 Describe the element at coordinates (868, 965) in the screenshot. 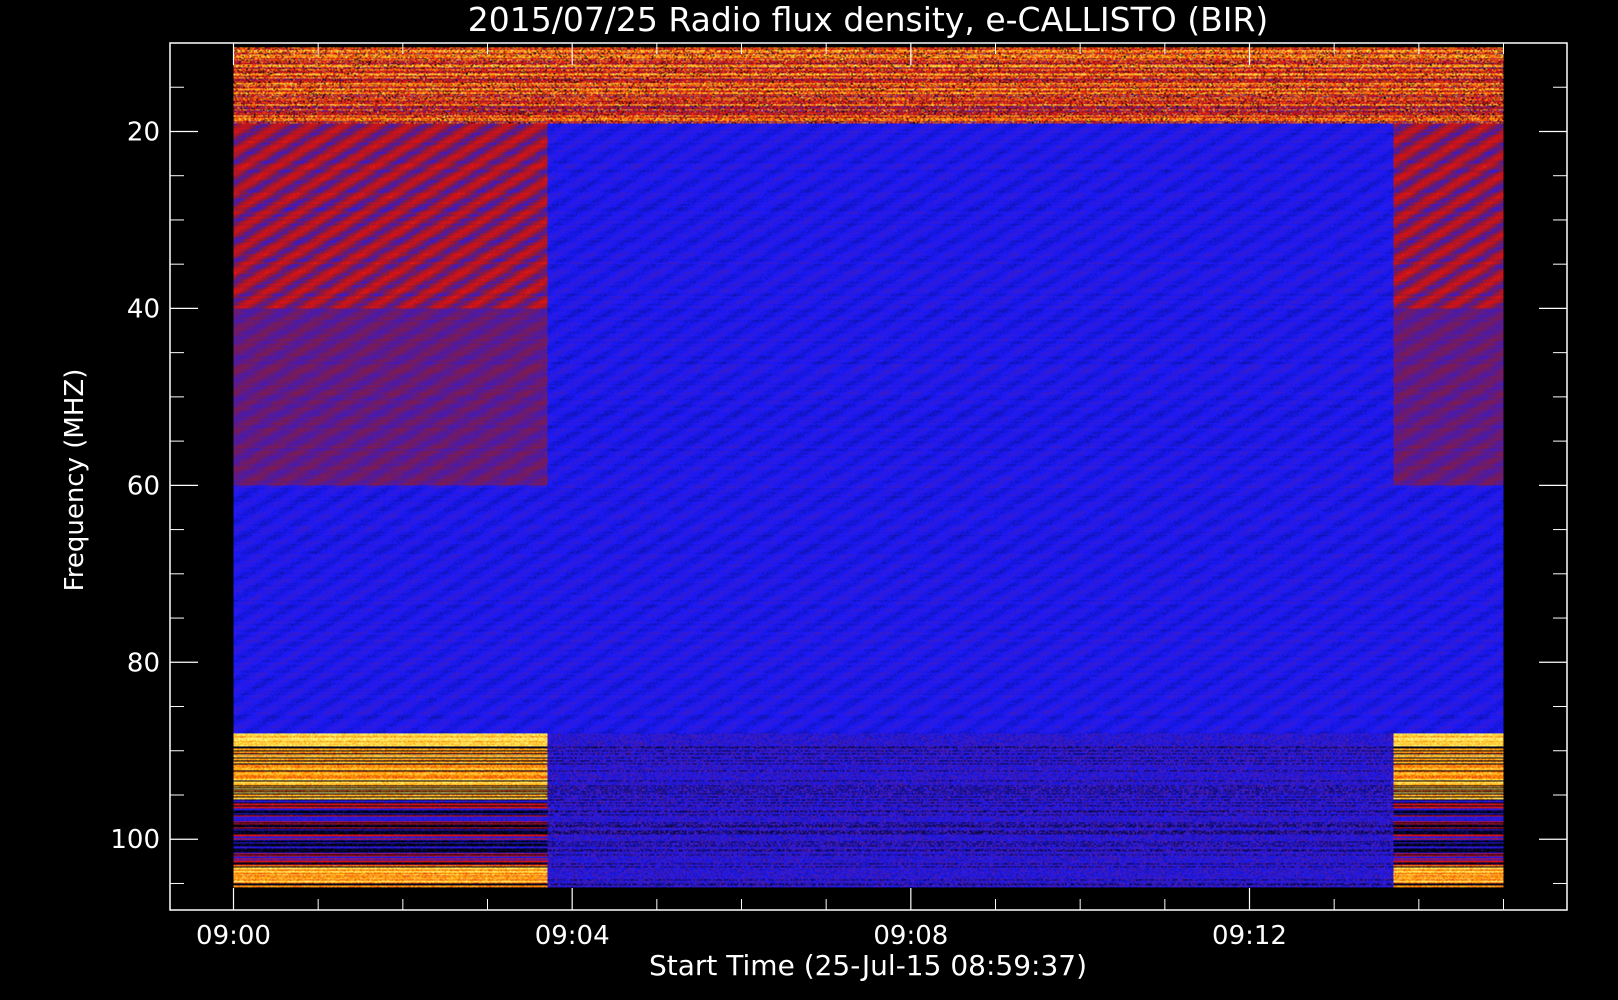

I see `x-axis-label: Start Time (25-Jul-15 08:59:37)` at that location.